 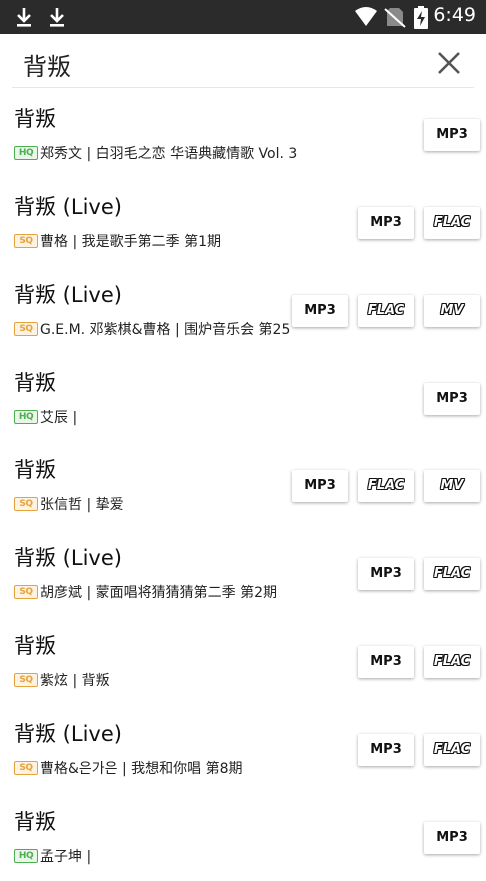 What do you see at coordinates (366, 16) in the screenshot?
I see `wifi-icon` at bounding box center [366, 16].